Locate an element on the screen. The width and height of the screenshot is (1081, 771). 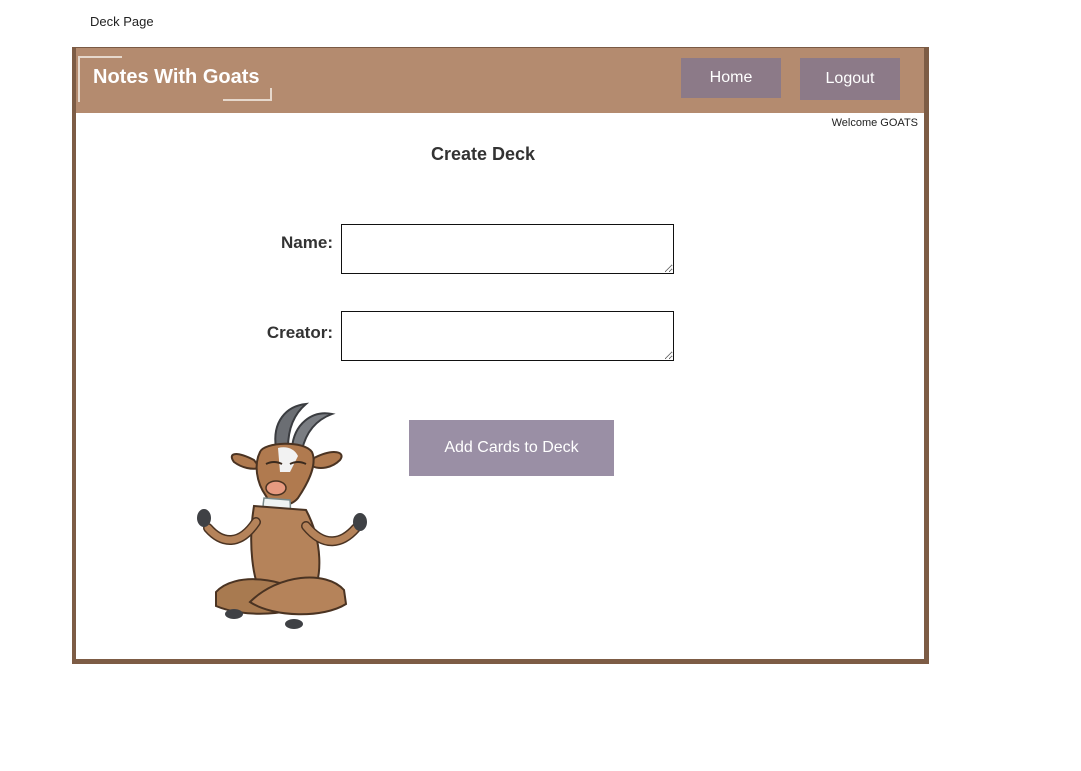
name-label: Name: is located at coordinates (307, 242).